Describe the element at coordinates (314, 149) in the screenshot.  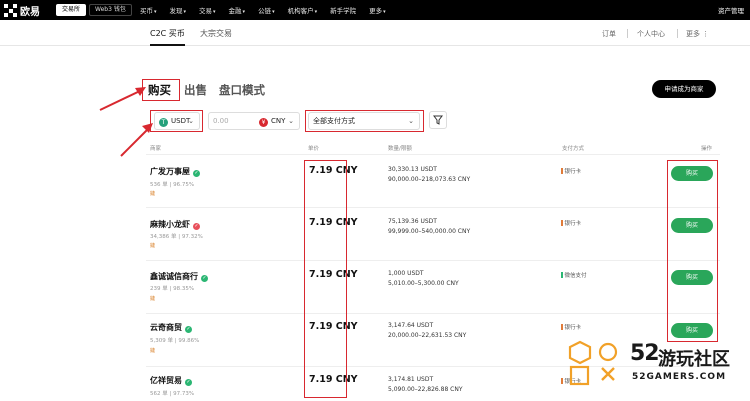
I see `col-price: 单价` at that location.